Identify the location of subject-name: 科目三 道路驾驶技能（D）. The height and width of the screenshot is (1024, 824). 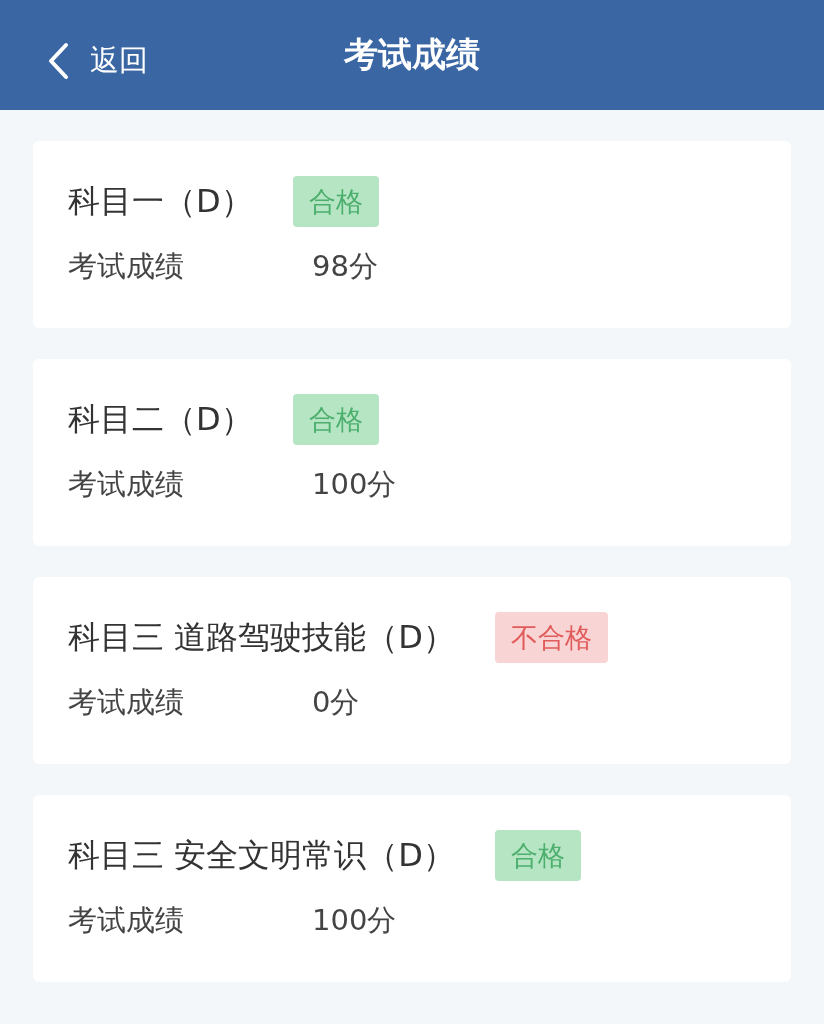
(261, 637).